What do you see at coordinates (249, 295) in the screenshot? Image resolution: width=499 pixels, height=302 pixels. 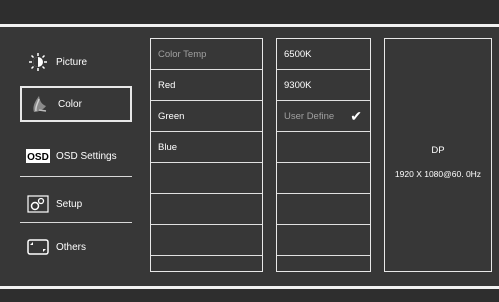 I see `osd-bottom-bar` at bounding box center [249, 295].